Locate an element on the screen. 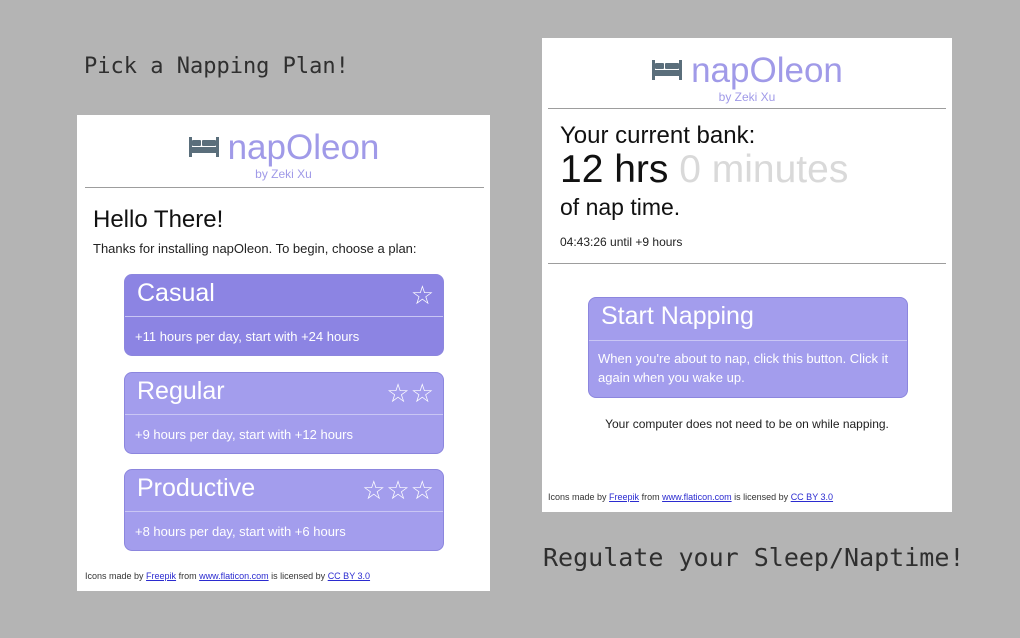 This screenshot has width=1020, height=638. bank-divider is located at coordinates (747, 263).